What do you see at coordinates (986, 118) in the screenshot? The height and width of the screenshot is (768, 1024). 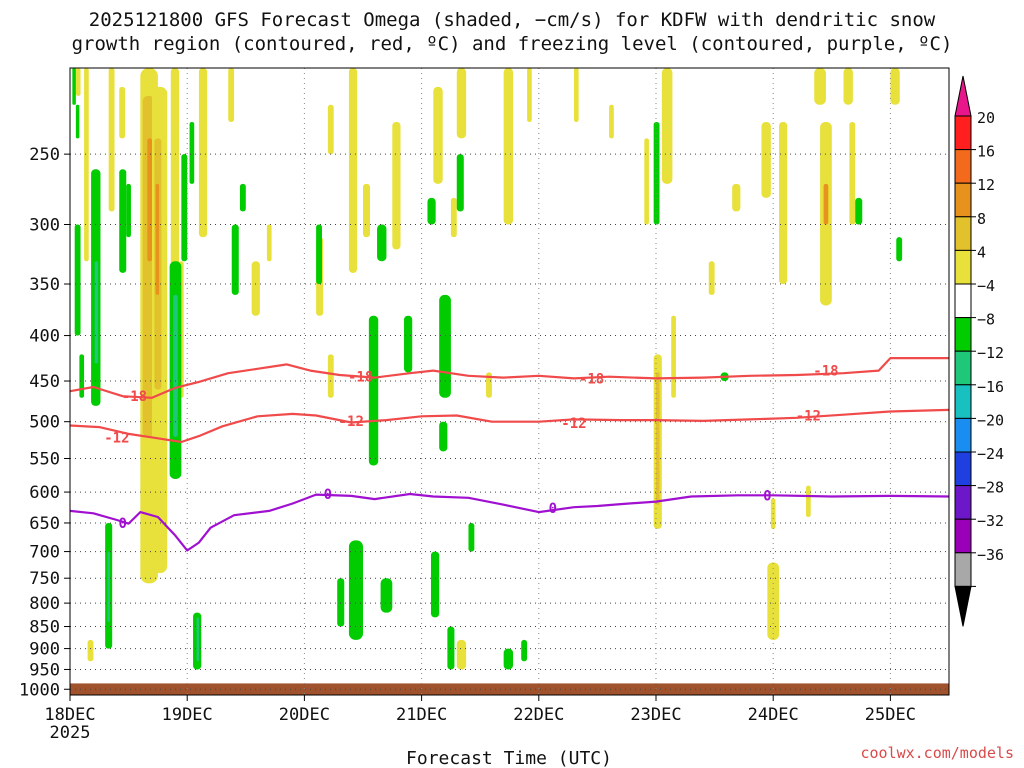 I see `colorbar-label: 20` at bounding box center [986, 118].